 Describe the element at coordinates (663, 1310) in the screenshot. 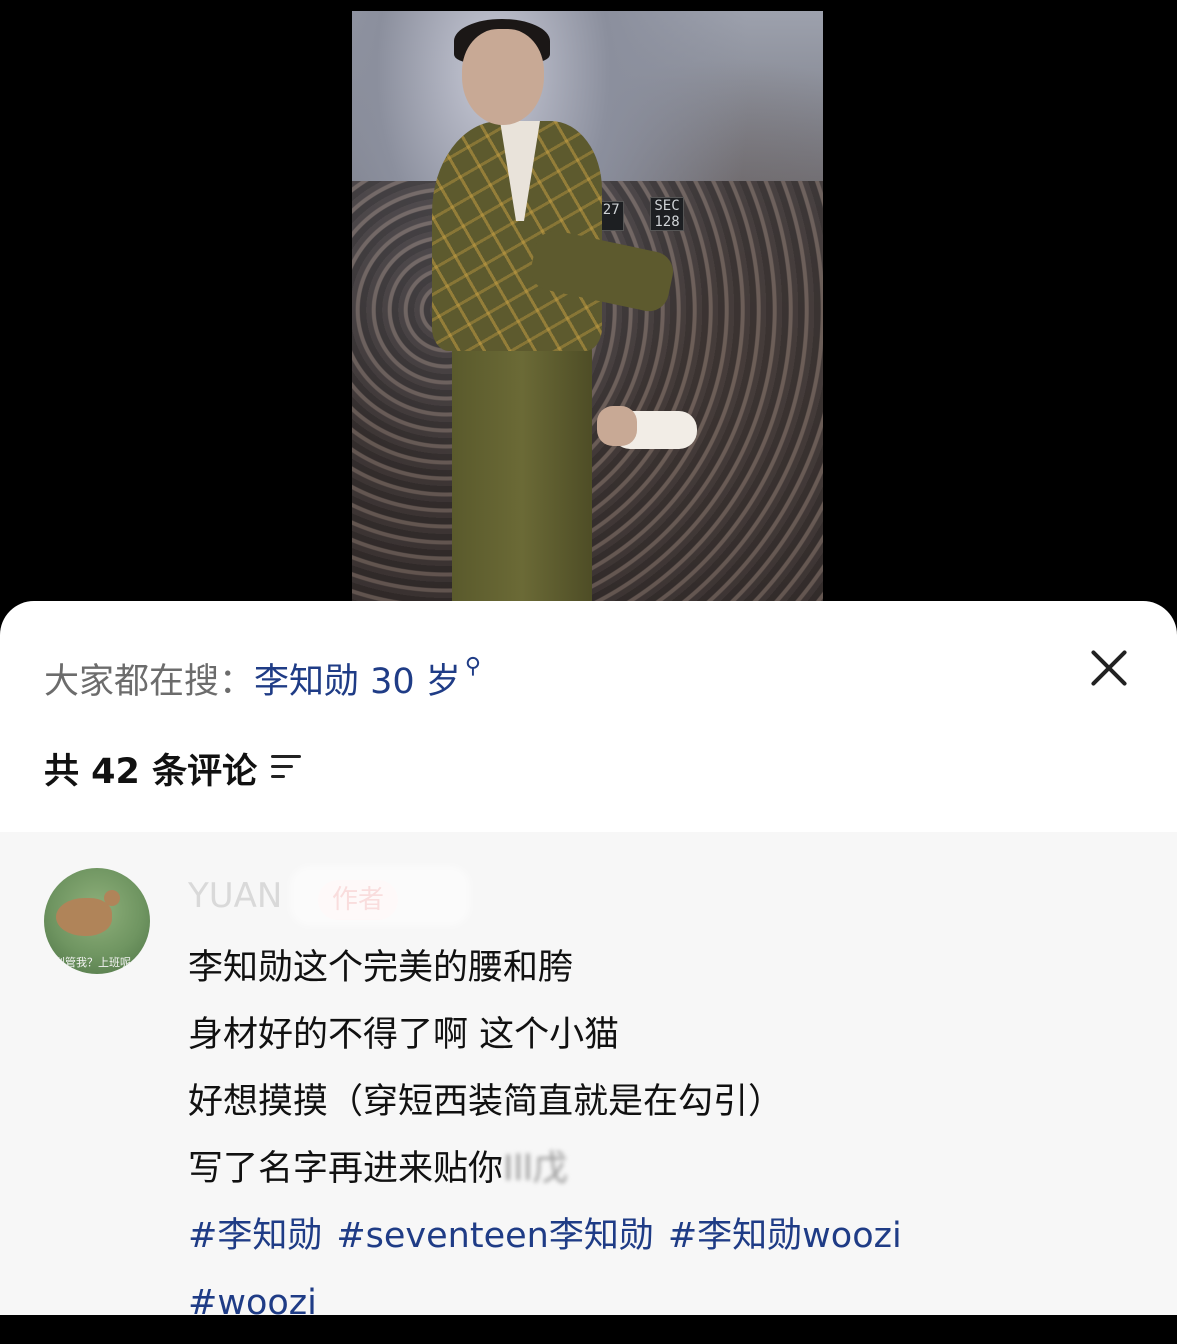

I see `hashtag-row: #woozi` at that location.